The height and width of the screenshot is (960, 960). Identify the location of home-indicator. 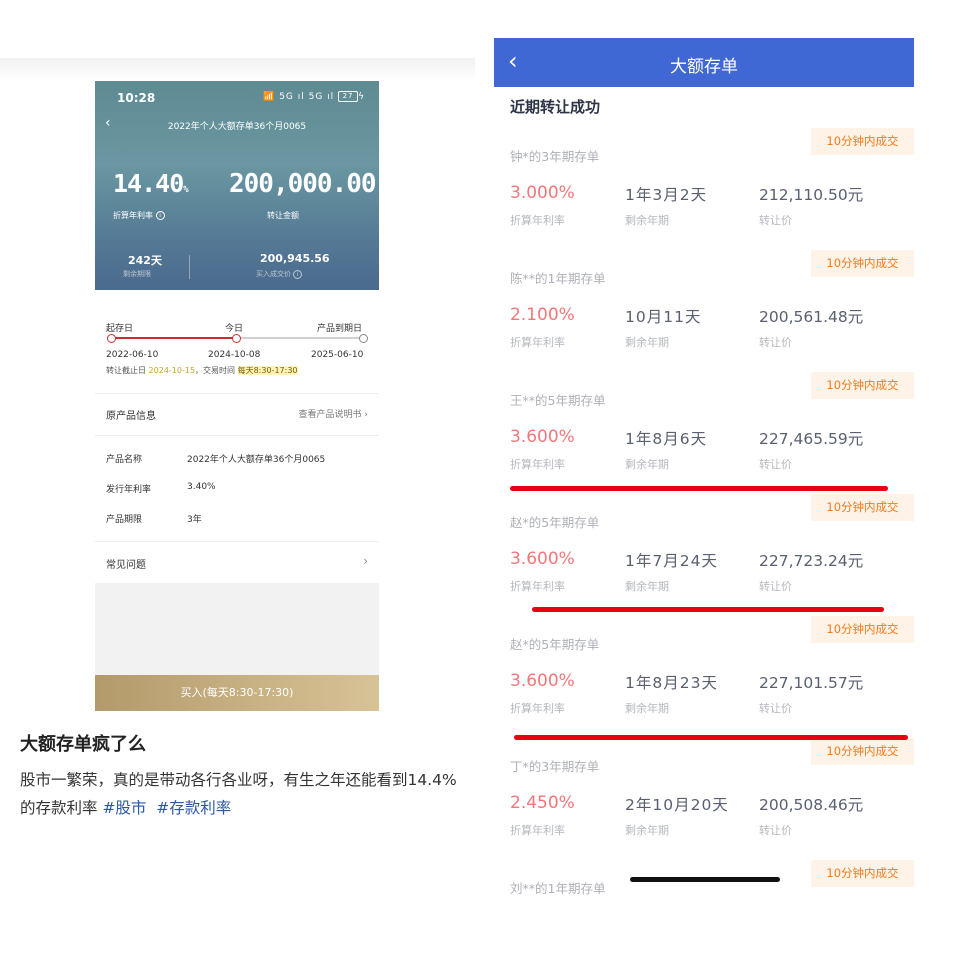
(705, 879).